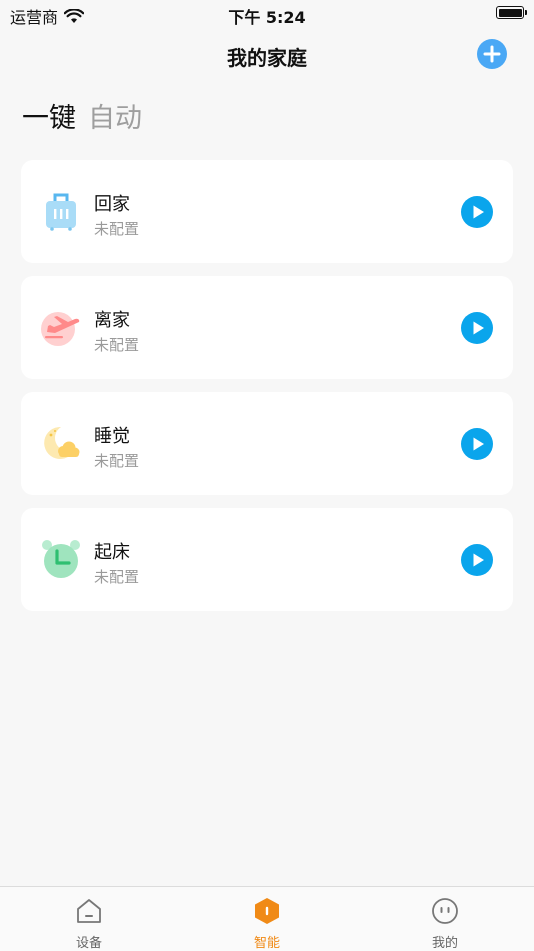 This screenshot has height=951, width=534. I want to click on status-bar: 运营商 下午 5:24, so click(267, 14).